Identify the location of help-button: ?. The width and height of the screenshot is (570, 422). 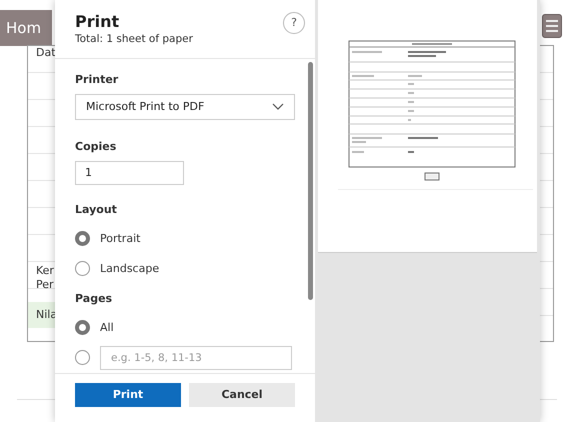
(294, 23).